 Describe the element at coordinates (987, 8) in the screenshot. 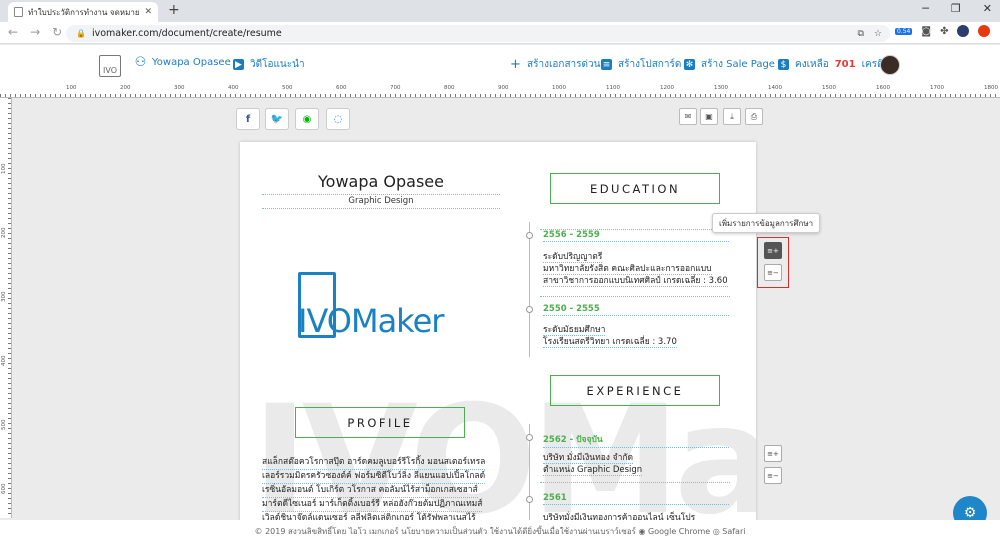

I see `close-window-icon: ✕` at that location.